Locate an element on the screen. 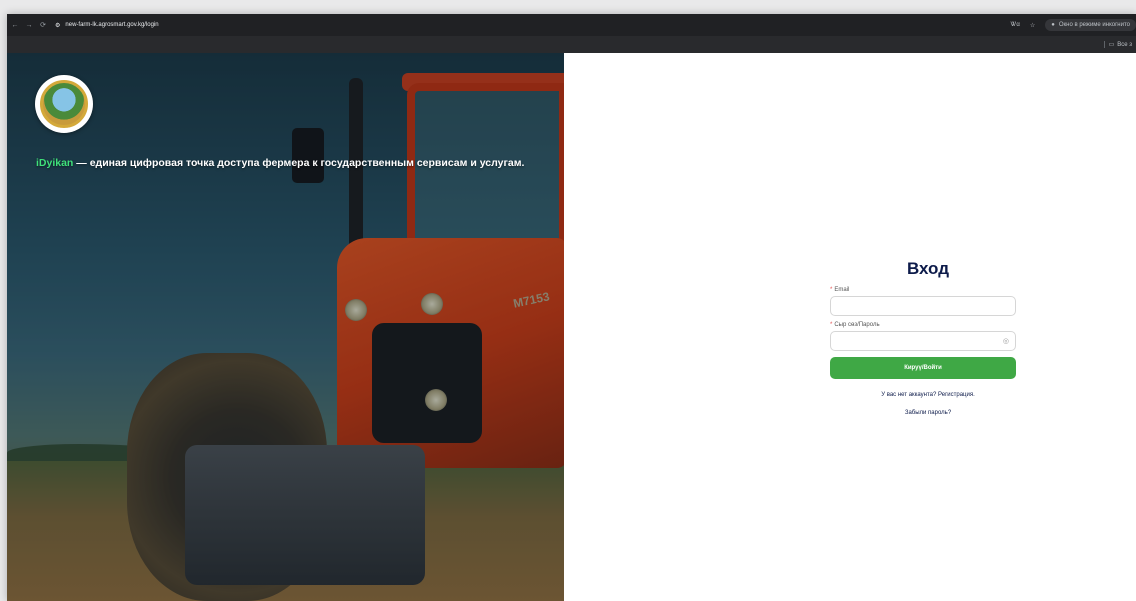 The height and width of the screenshot is (601, 1136). incognito-label: Окно в режиме инкогнито is located at coordinates (1094, 25).